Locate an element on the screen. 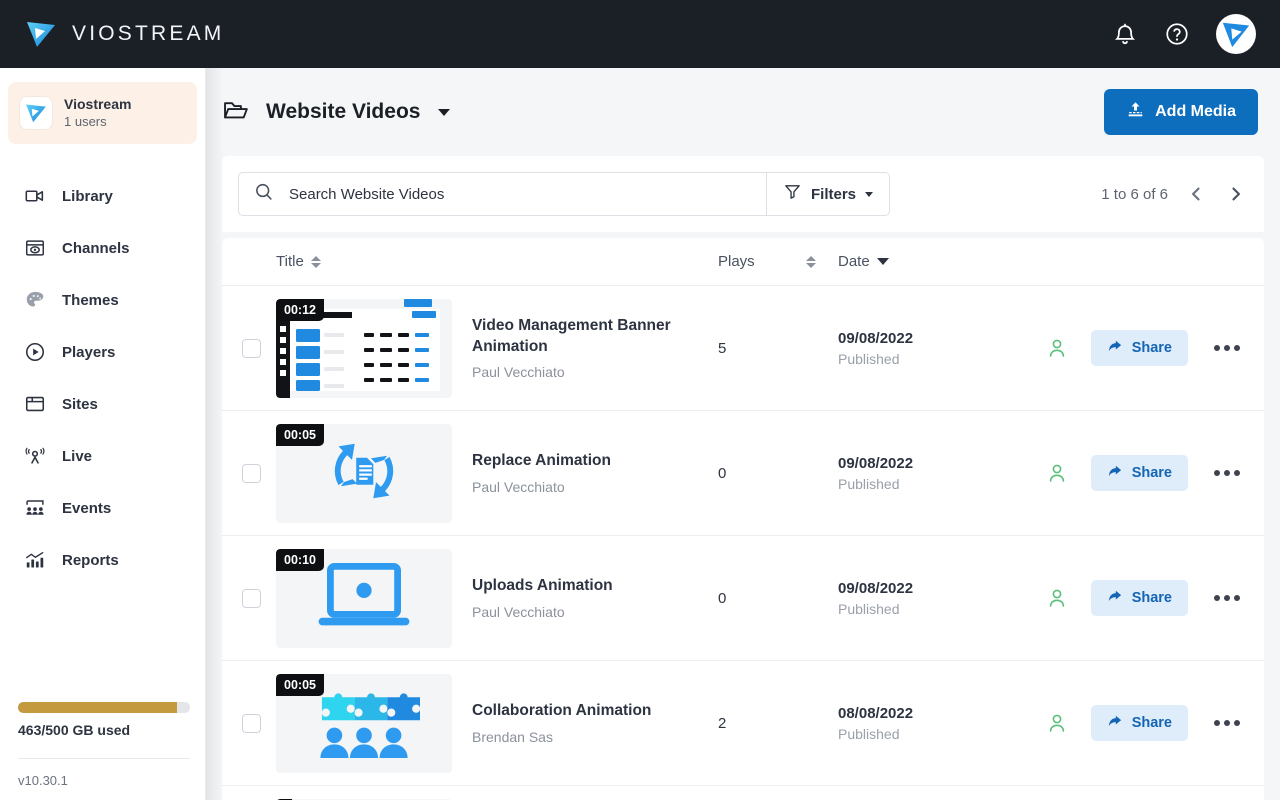  row-title-cell: Replace Animation Paul Vecchiato is located at coordinates (595, 473).